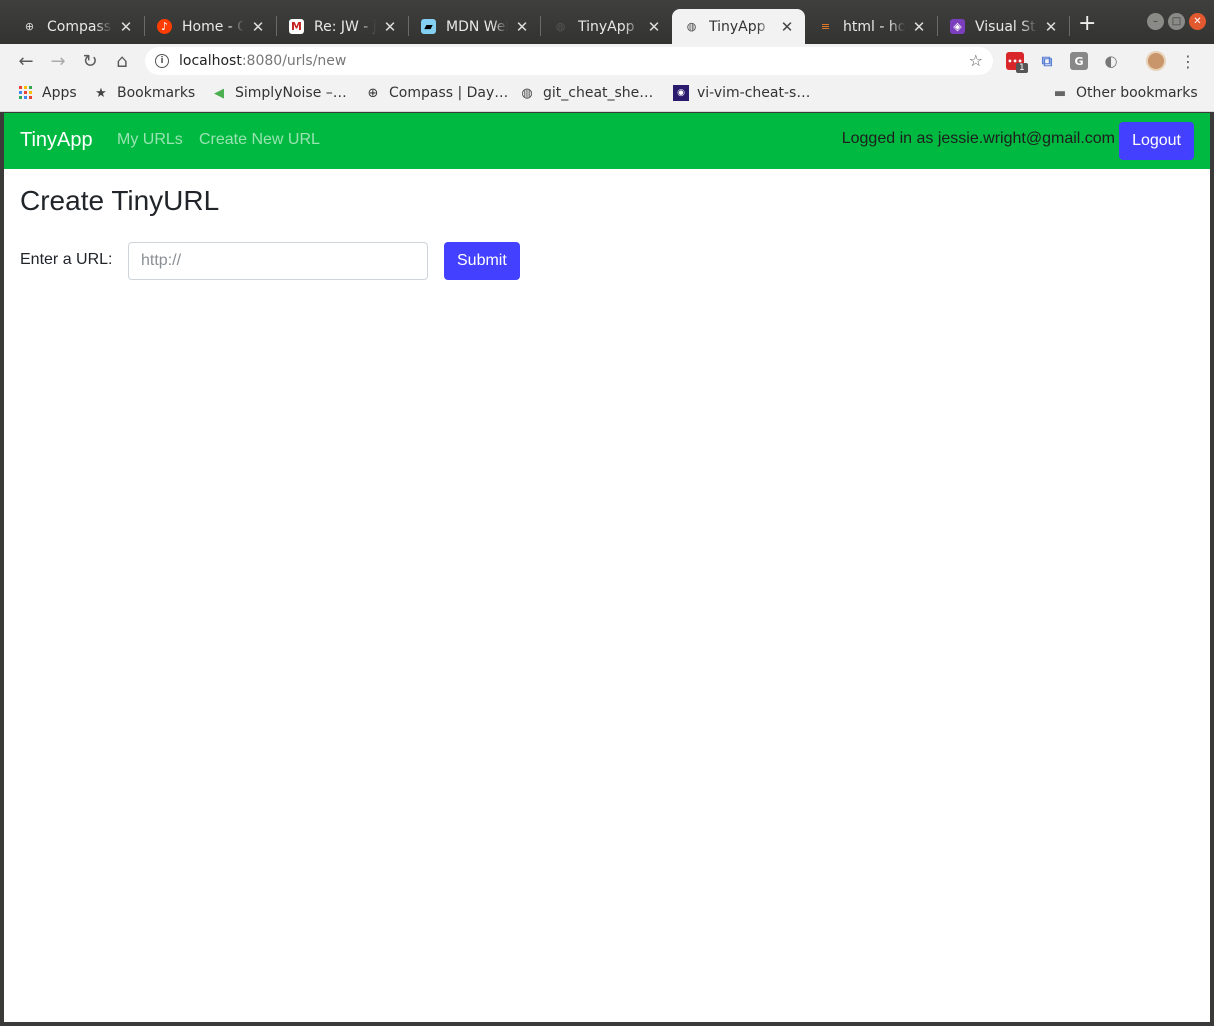  I want to click on menu-kebab-icon: ⋮, so click(1188, 61).